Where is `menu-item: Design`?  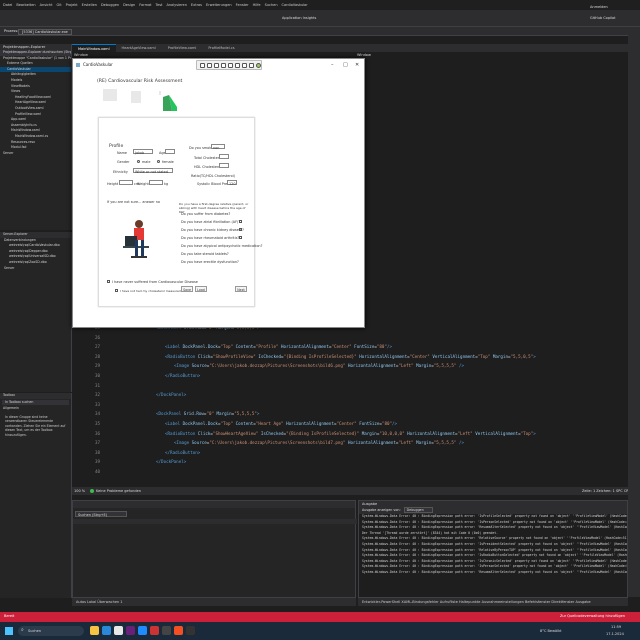 menu-item: Design is located at coordinates (129, 5).